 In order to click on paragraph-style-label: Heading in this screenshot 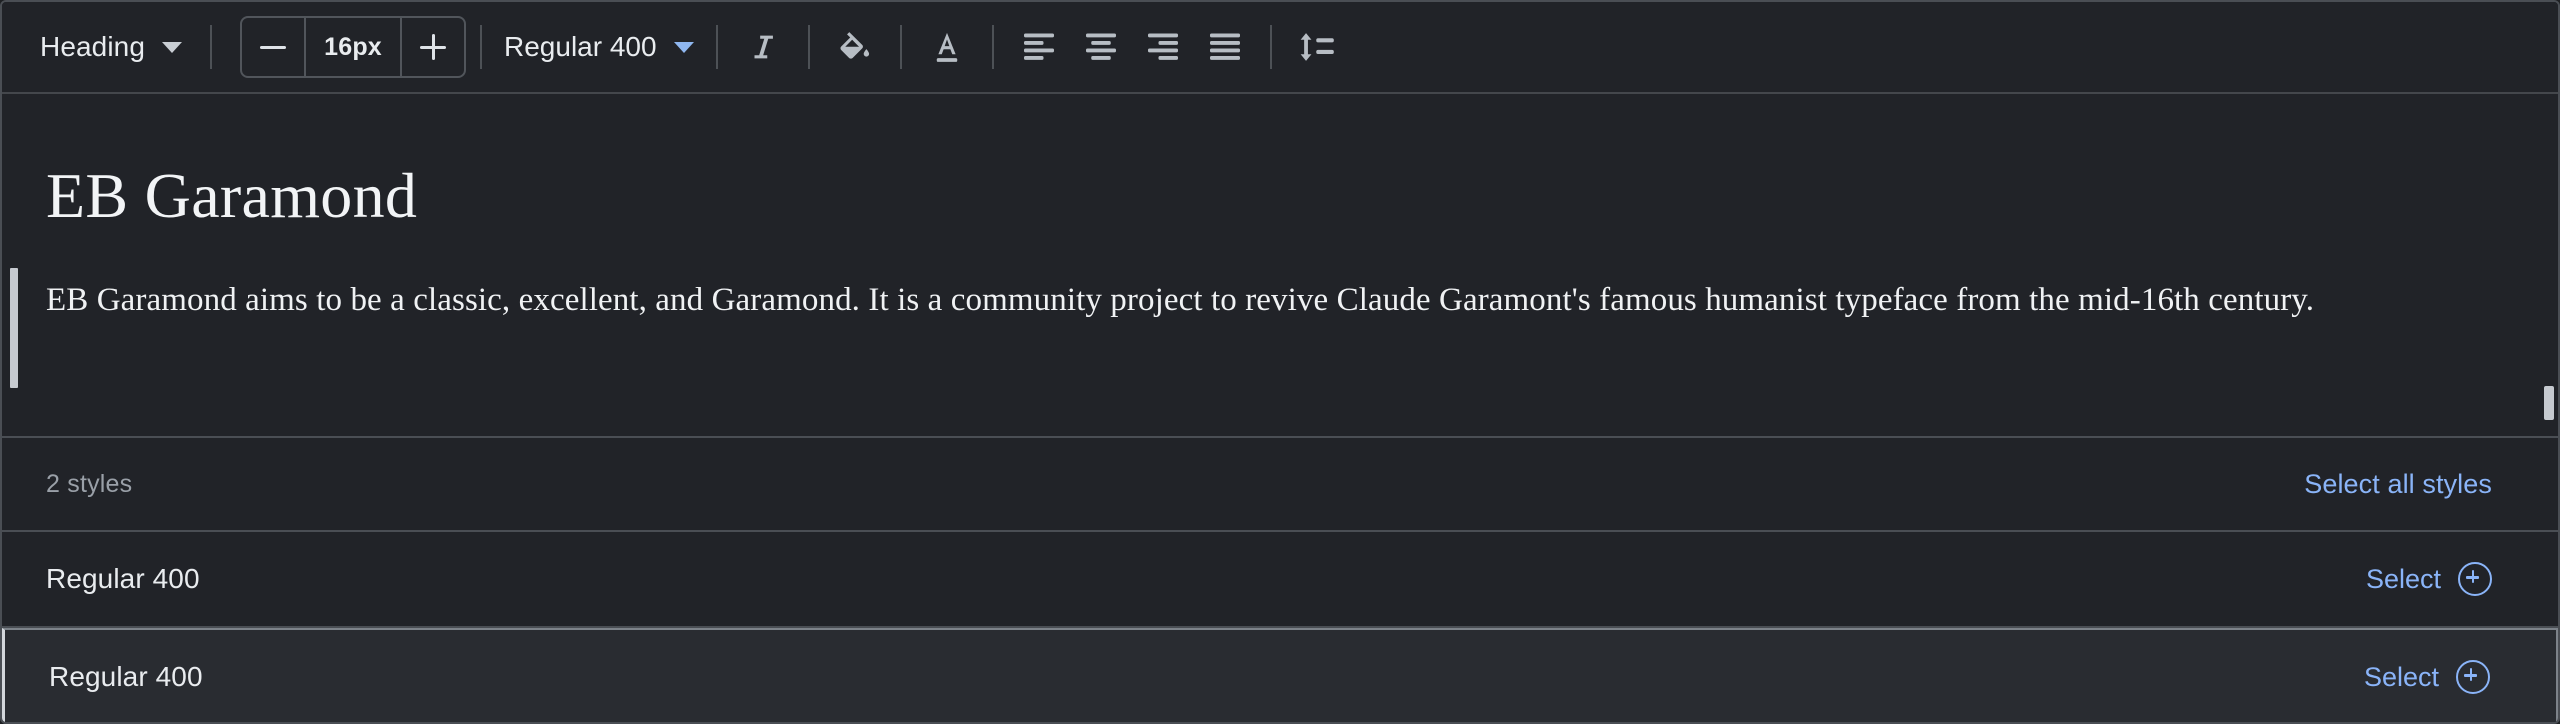, I will do `click(93, 46)`.